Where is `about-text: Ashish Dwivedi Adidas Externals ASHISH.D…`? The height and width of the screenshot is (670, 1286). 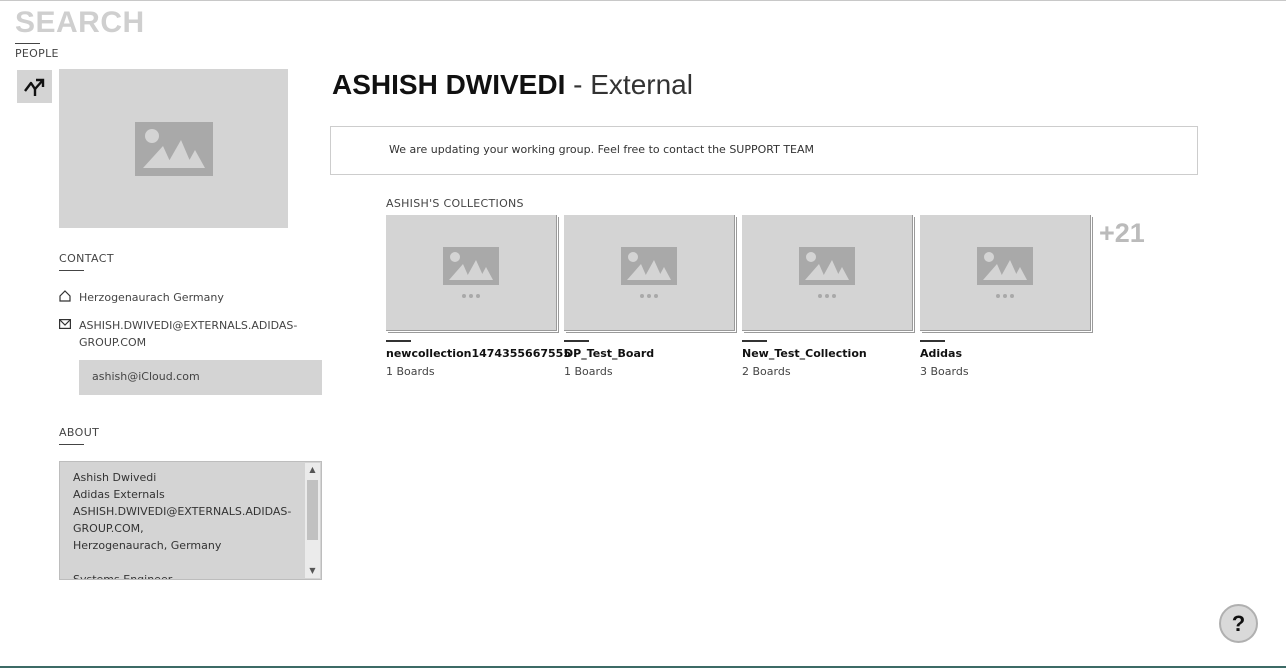 about-text: Ashish Dwivedi Adidas Externals ASHISH.D… is located at coordinates (182, 525).